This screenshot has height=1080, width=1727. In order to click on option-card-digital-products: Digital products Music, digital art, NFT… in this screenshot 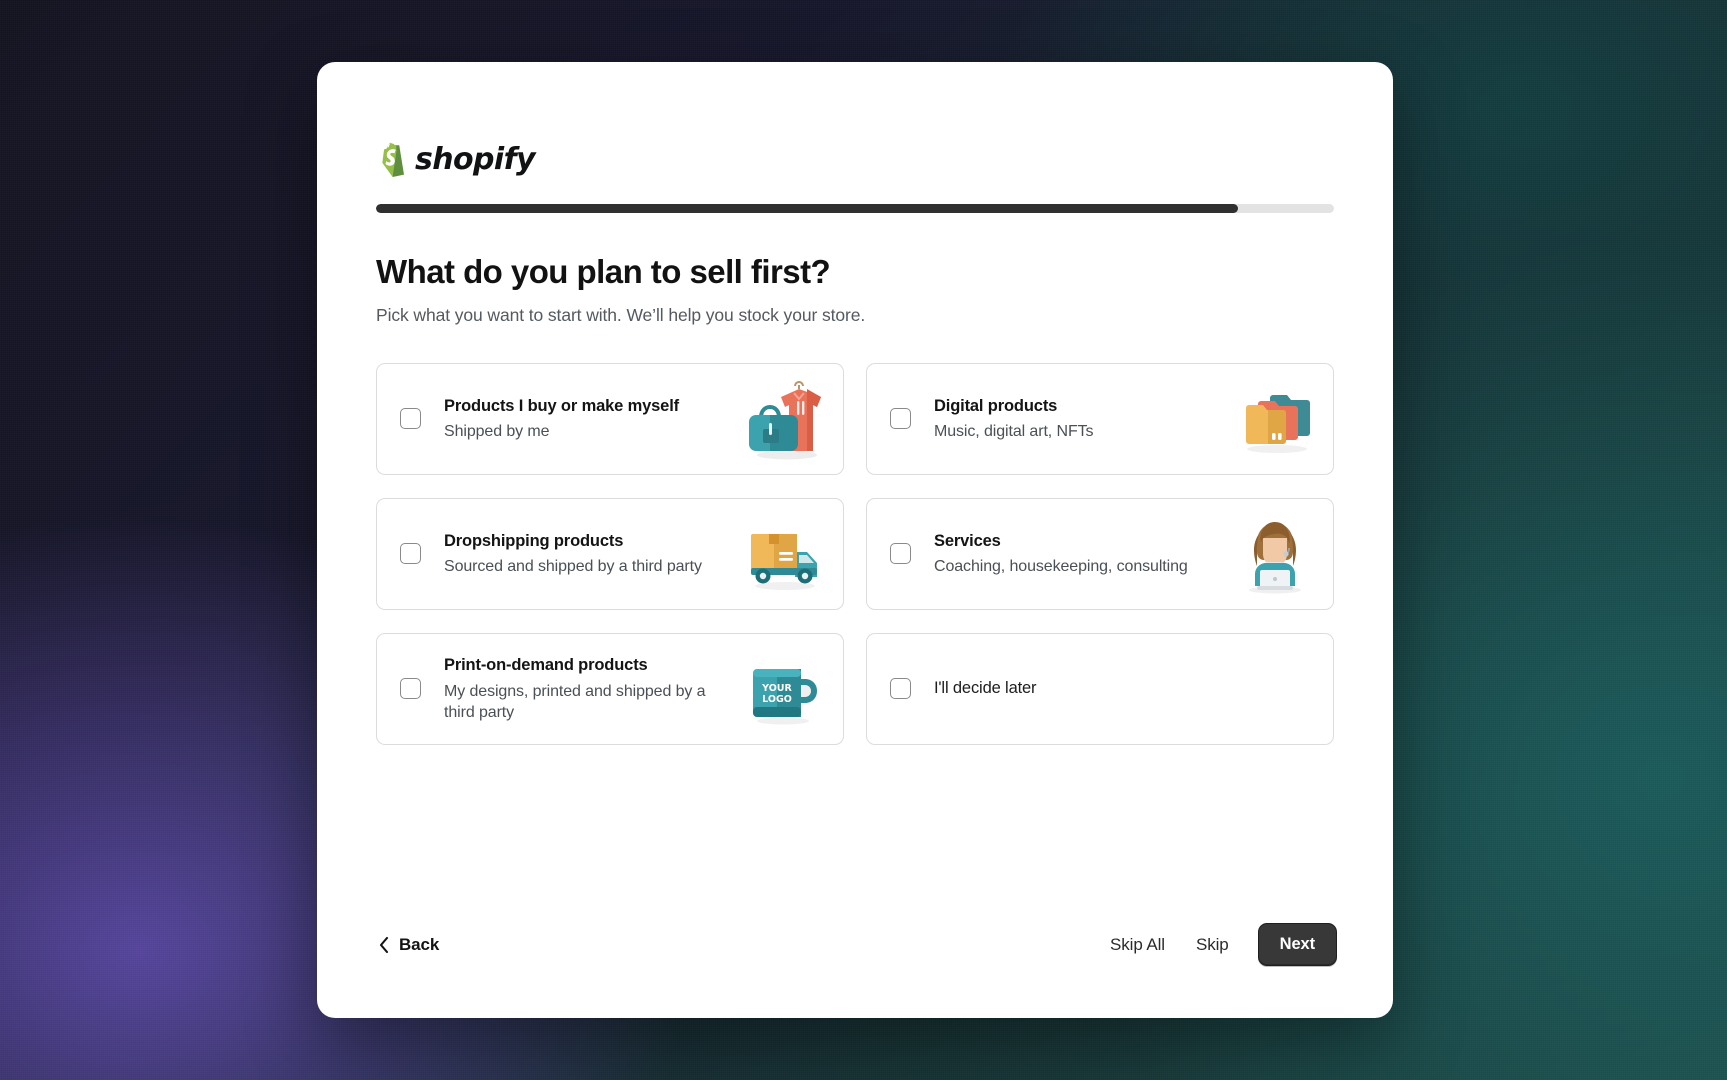, I will do `click(1100, 418)`.